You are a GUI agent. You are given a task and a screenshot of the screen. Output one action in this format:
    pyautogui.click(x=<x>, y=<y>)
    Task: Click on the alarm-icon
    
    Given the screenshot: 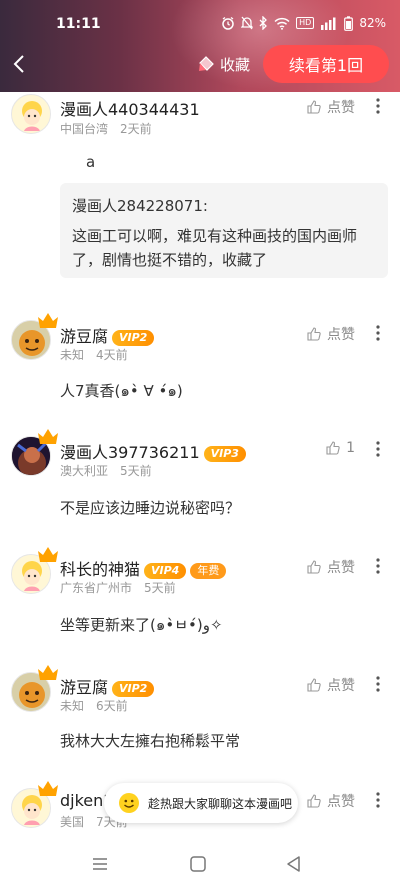 What is the action you would take?
    pyautogui.click(x=228, y=23)
    